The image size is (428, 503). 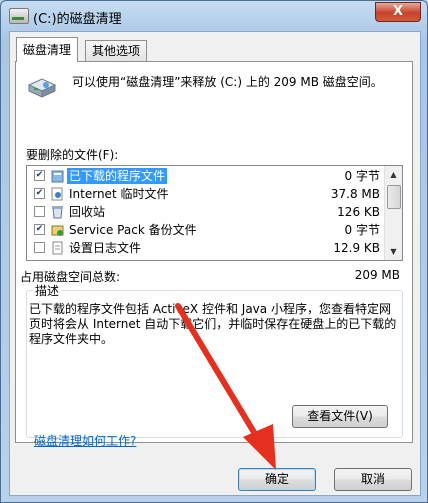 What do you see at coordinates (205, 230) in the screenshot?
I see `list-item: ✔ Service Pack 备份文件 0 字节` at bounding box center [205, 230].